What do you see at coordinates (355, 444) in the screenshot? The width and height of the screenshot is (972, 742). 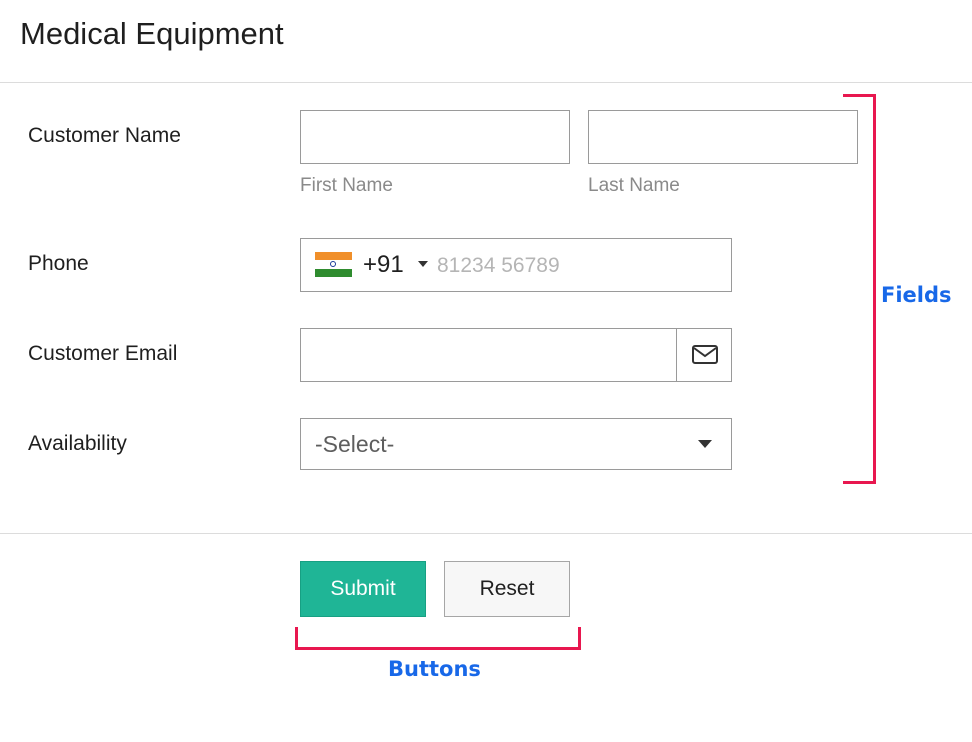 I see `availability-selected-value: -Select-` at bounding box center [355, 444].